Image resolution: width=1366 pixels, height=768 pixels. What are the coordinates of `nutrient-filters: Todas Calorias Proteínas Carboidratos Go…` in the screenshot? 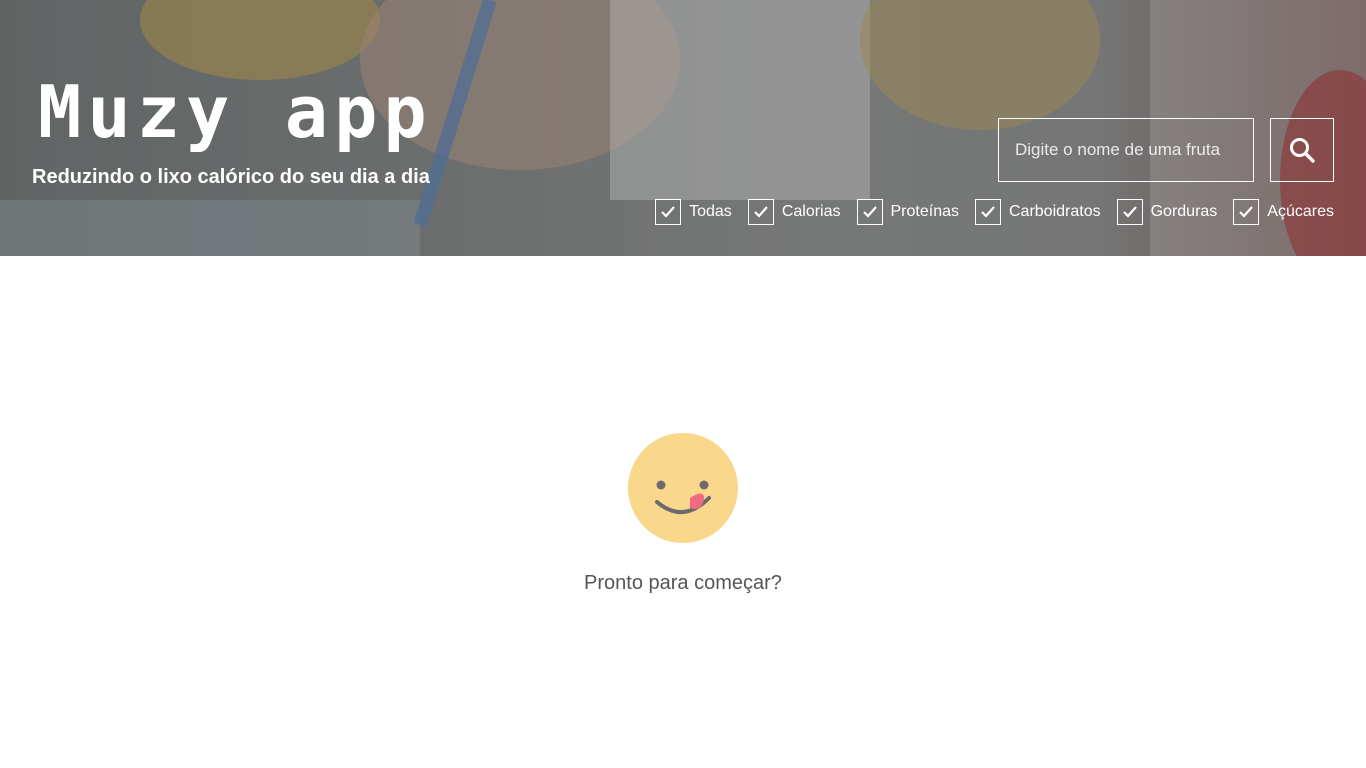 It's located at (994, 212).